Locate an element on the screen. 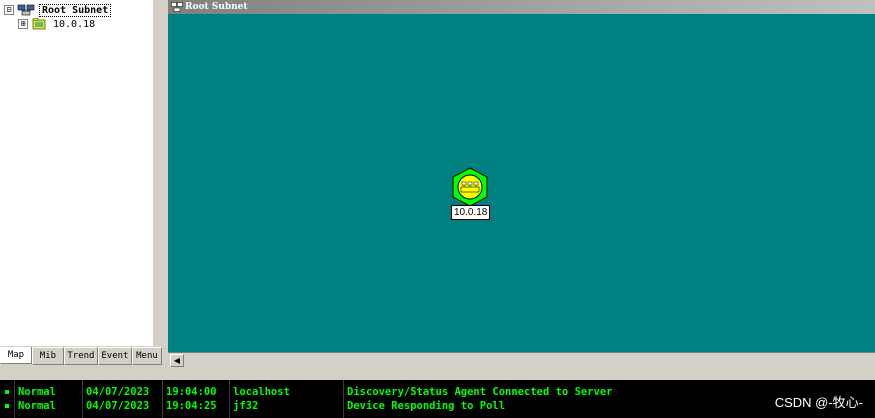 This screenshot has height=418, width=875. tab-menu: Menu is located at coordinates (147, 356).